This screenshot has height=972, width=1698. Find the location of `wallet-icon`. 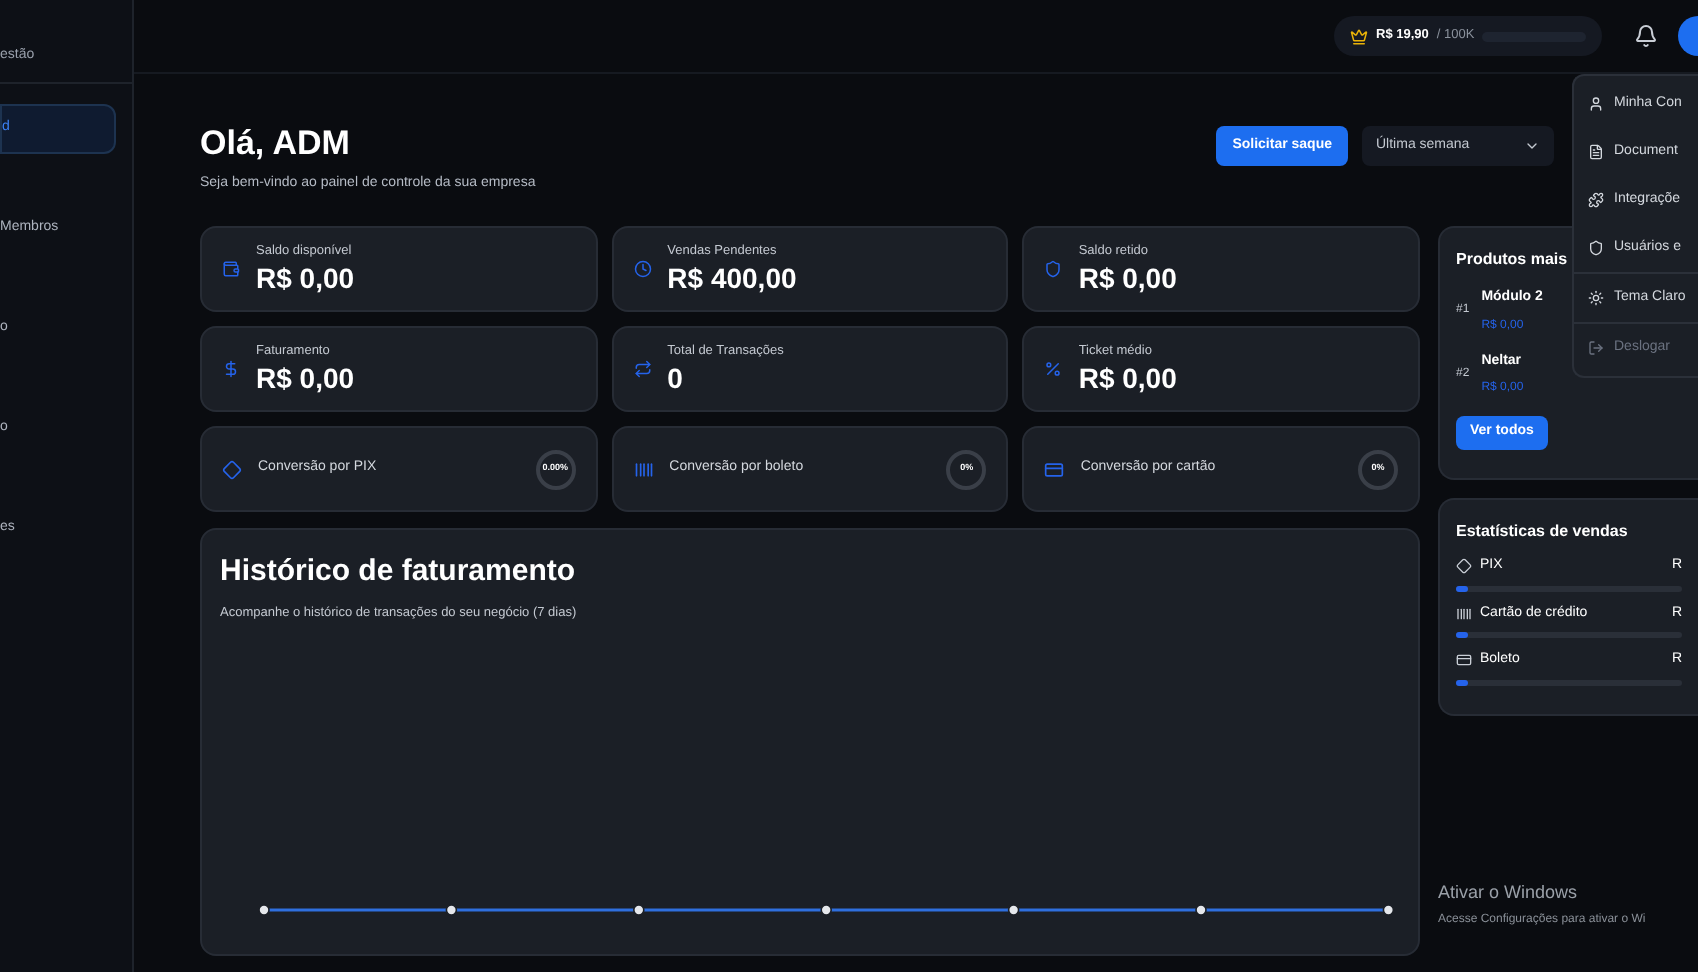

wallet-icon is located at coordinates (231, 269).